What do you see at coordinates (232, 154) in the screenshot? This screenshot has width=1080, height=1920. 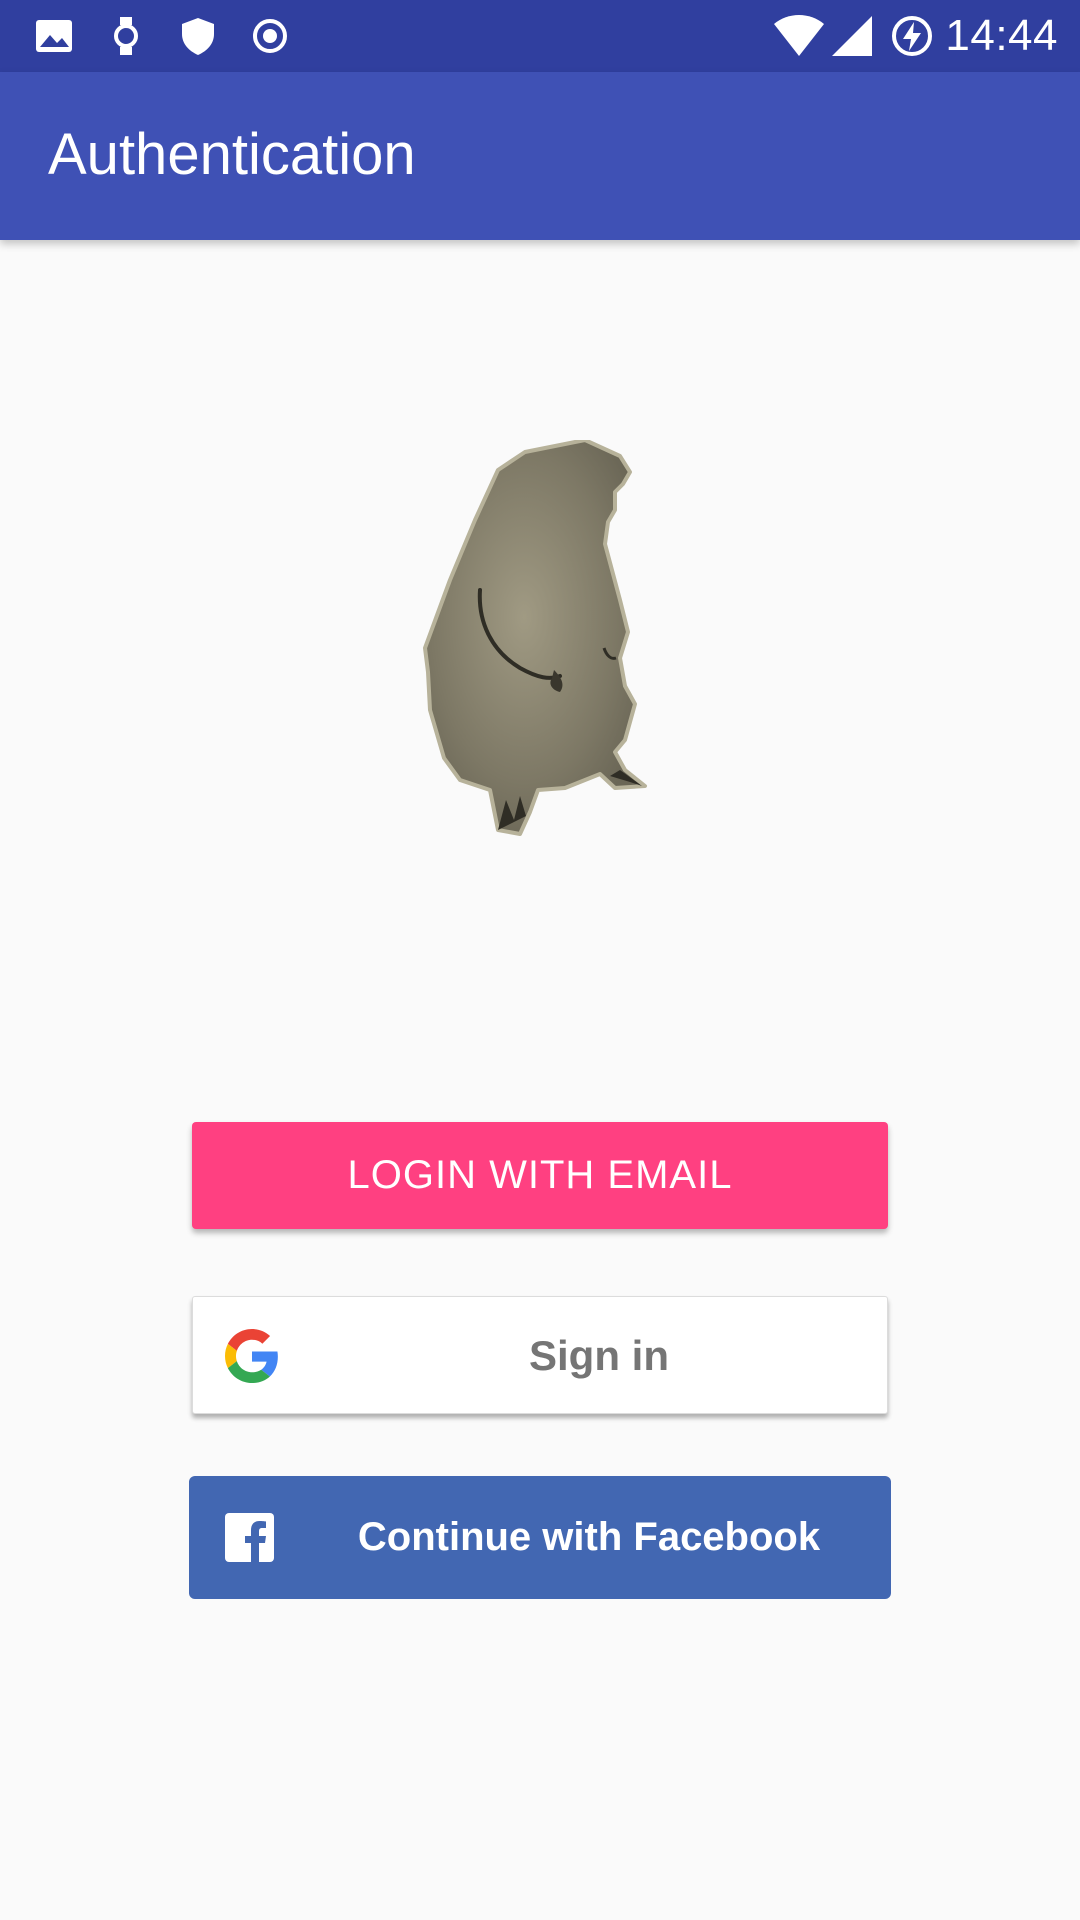 I see `page-title: Authentication` at bounding box center [232, 154].